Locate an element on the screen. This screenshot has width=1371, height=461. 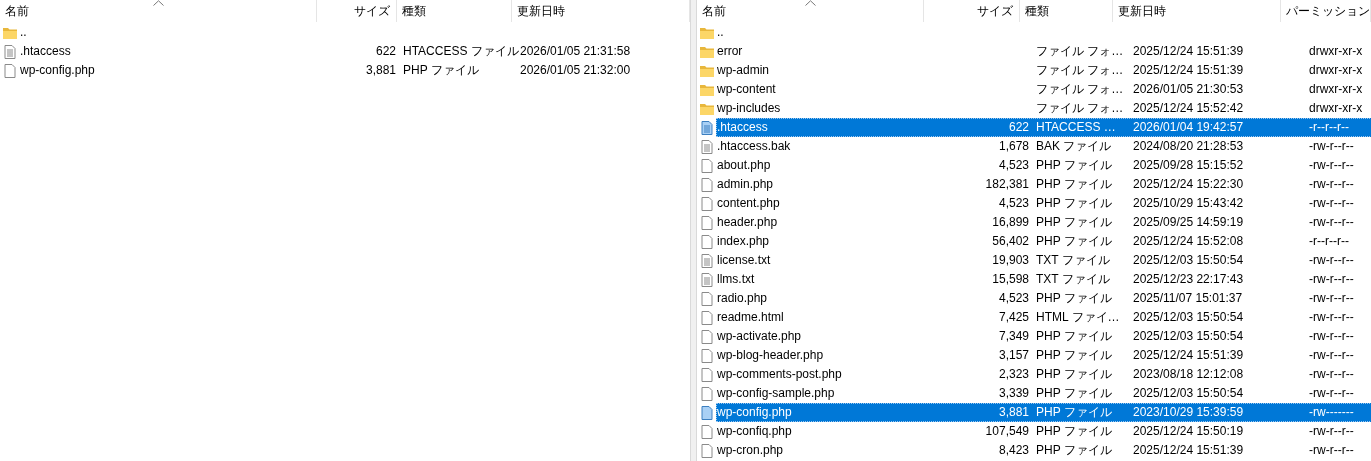
file-row: .htaccess 622 HTACCESS ファイル2026/01/05 21:31:58 is located at coordinates (354, 51).